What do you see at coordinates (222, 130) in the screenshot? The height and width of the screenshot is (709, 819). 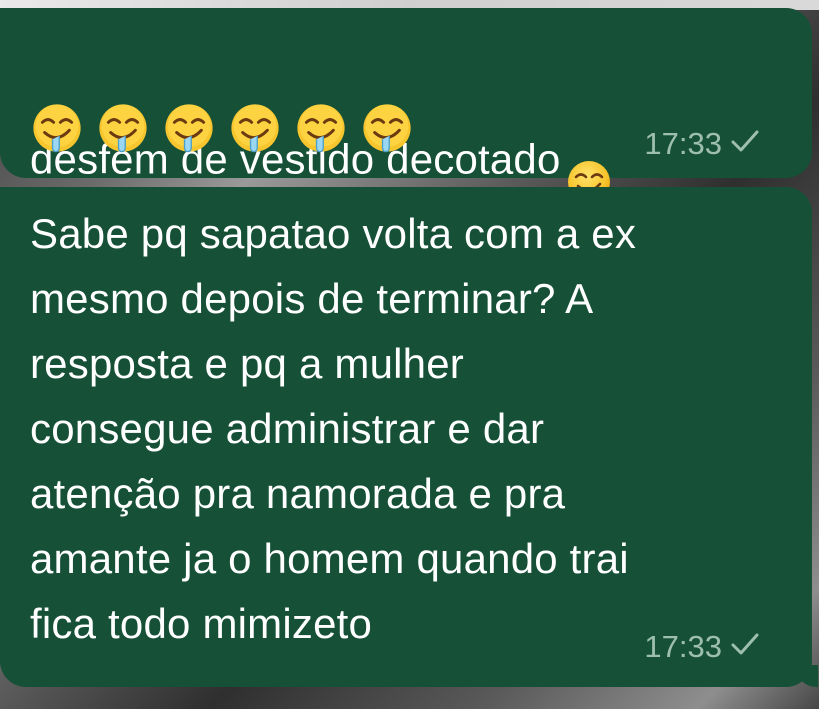 I see `emoji-row` at bounding box center [222, 130].